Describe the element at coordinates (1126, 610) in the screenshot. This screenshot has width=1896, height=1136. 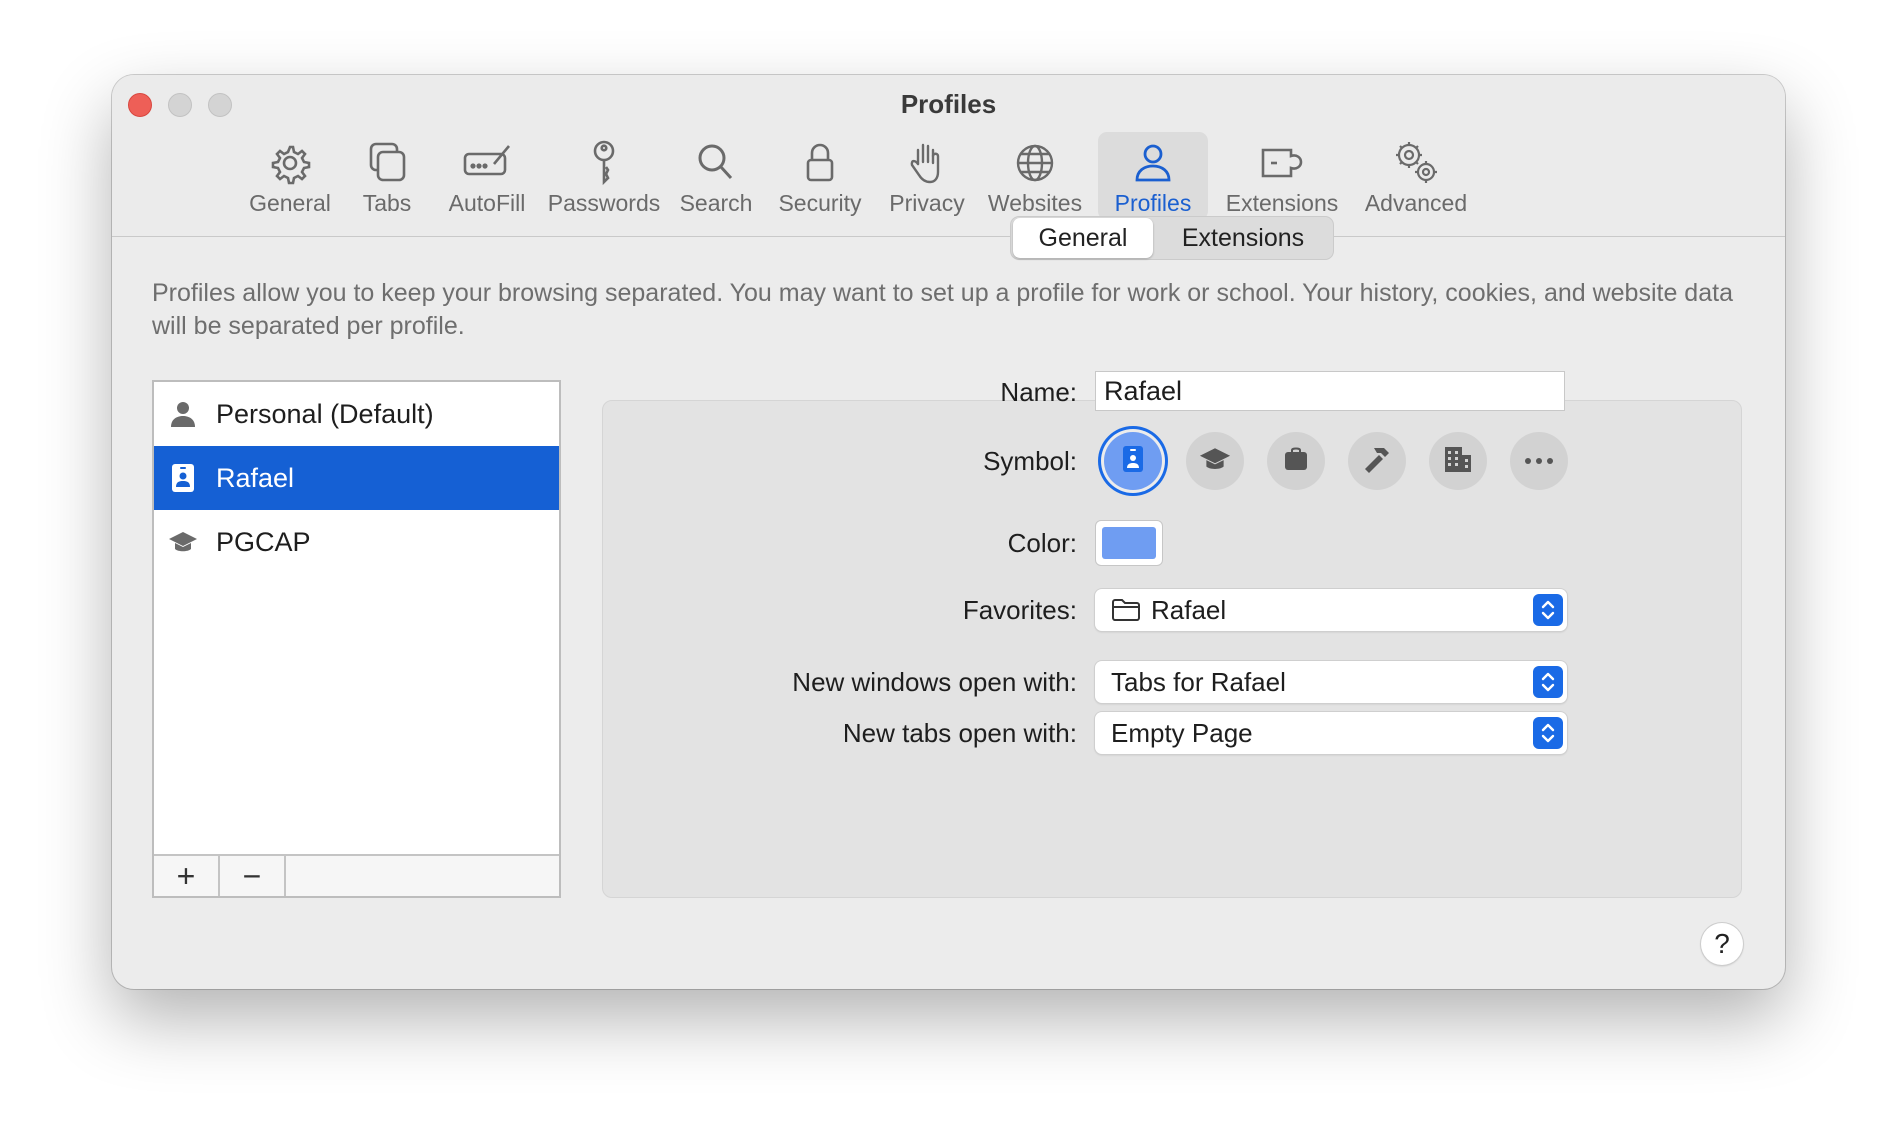
I see `folder-icon` at that location.